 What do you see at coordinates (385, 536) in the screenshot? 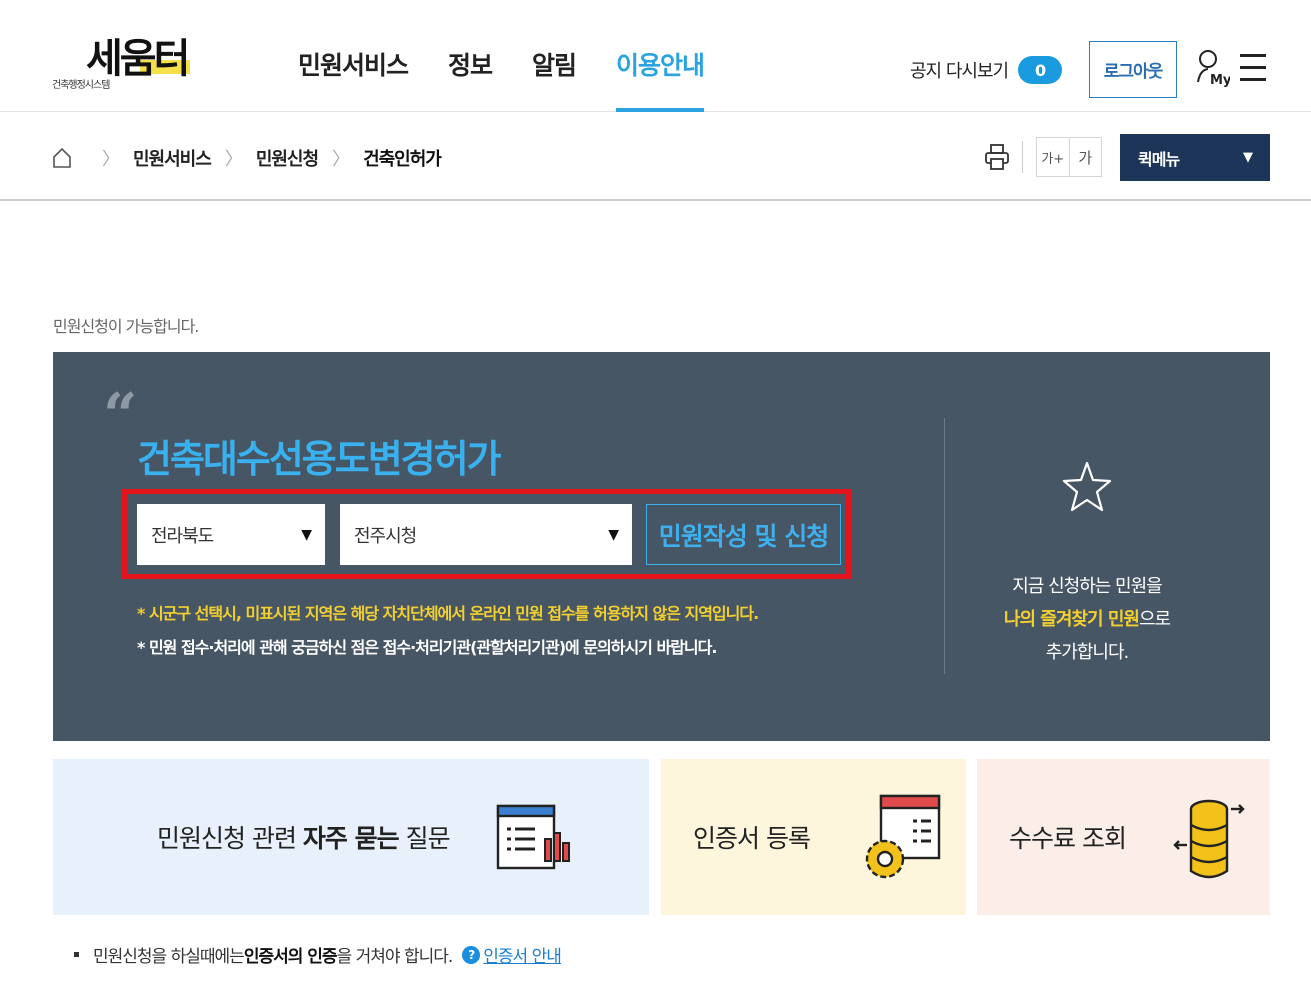
I see `office-value: 전주시청` at bounding box center [385, 536].